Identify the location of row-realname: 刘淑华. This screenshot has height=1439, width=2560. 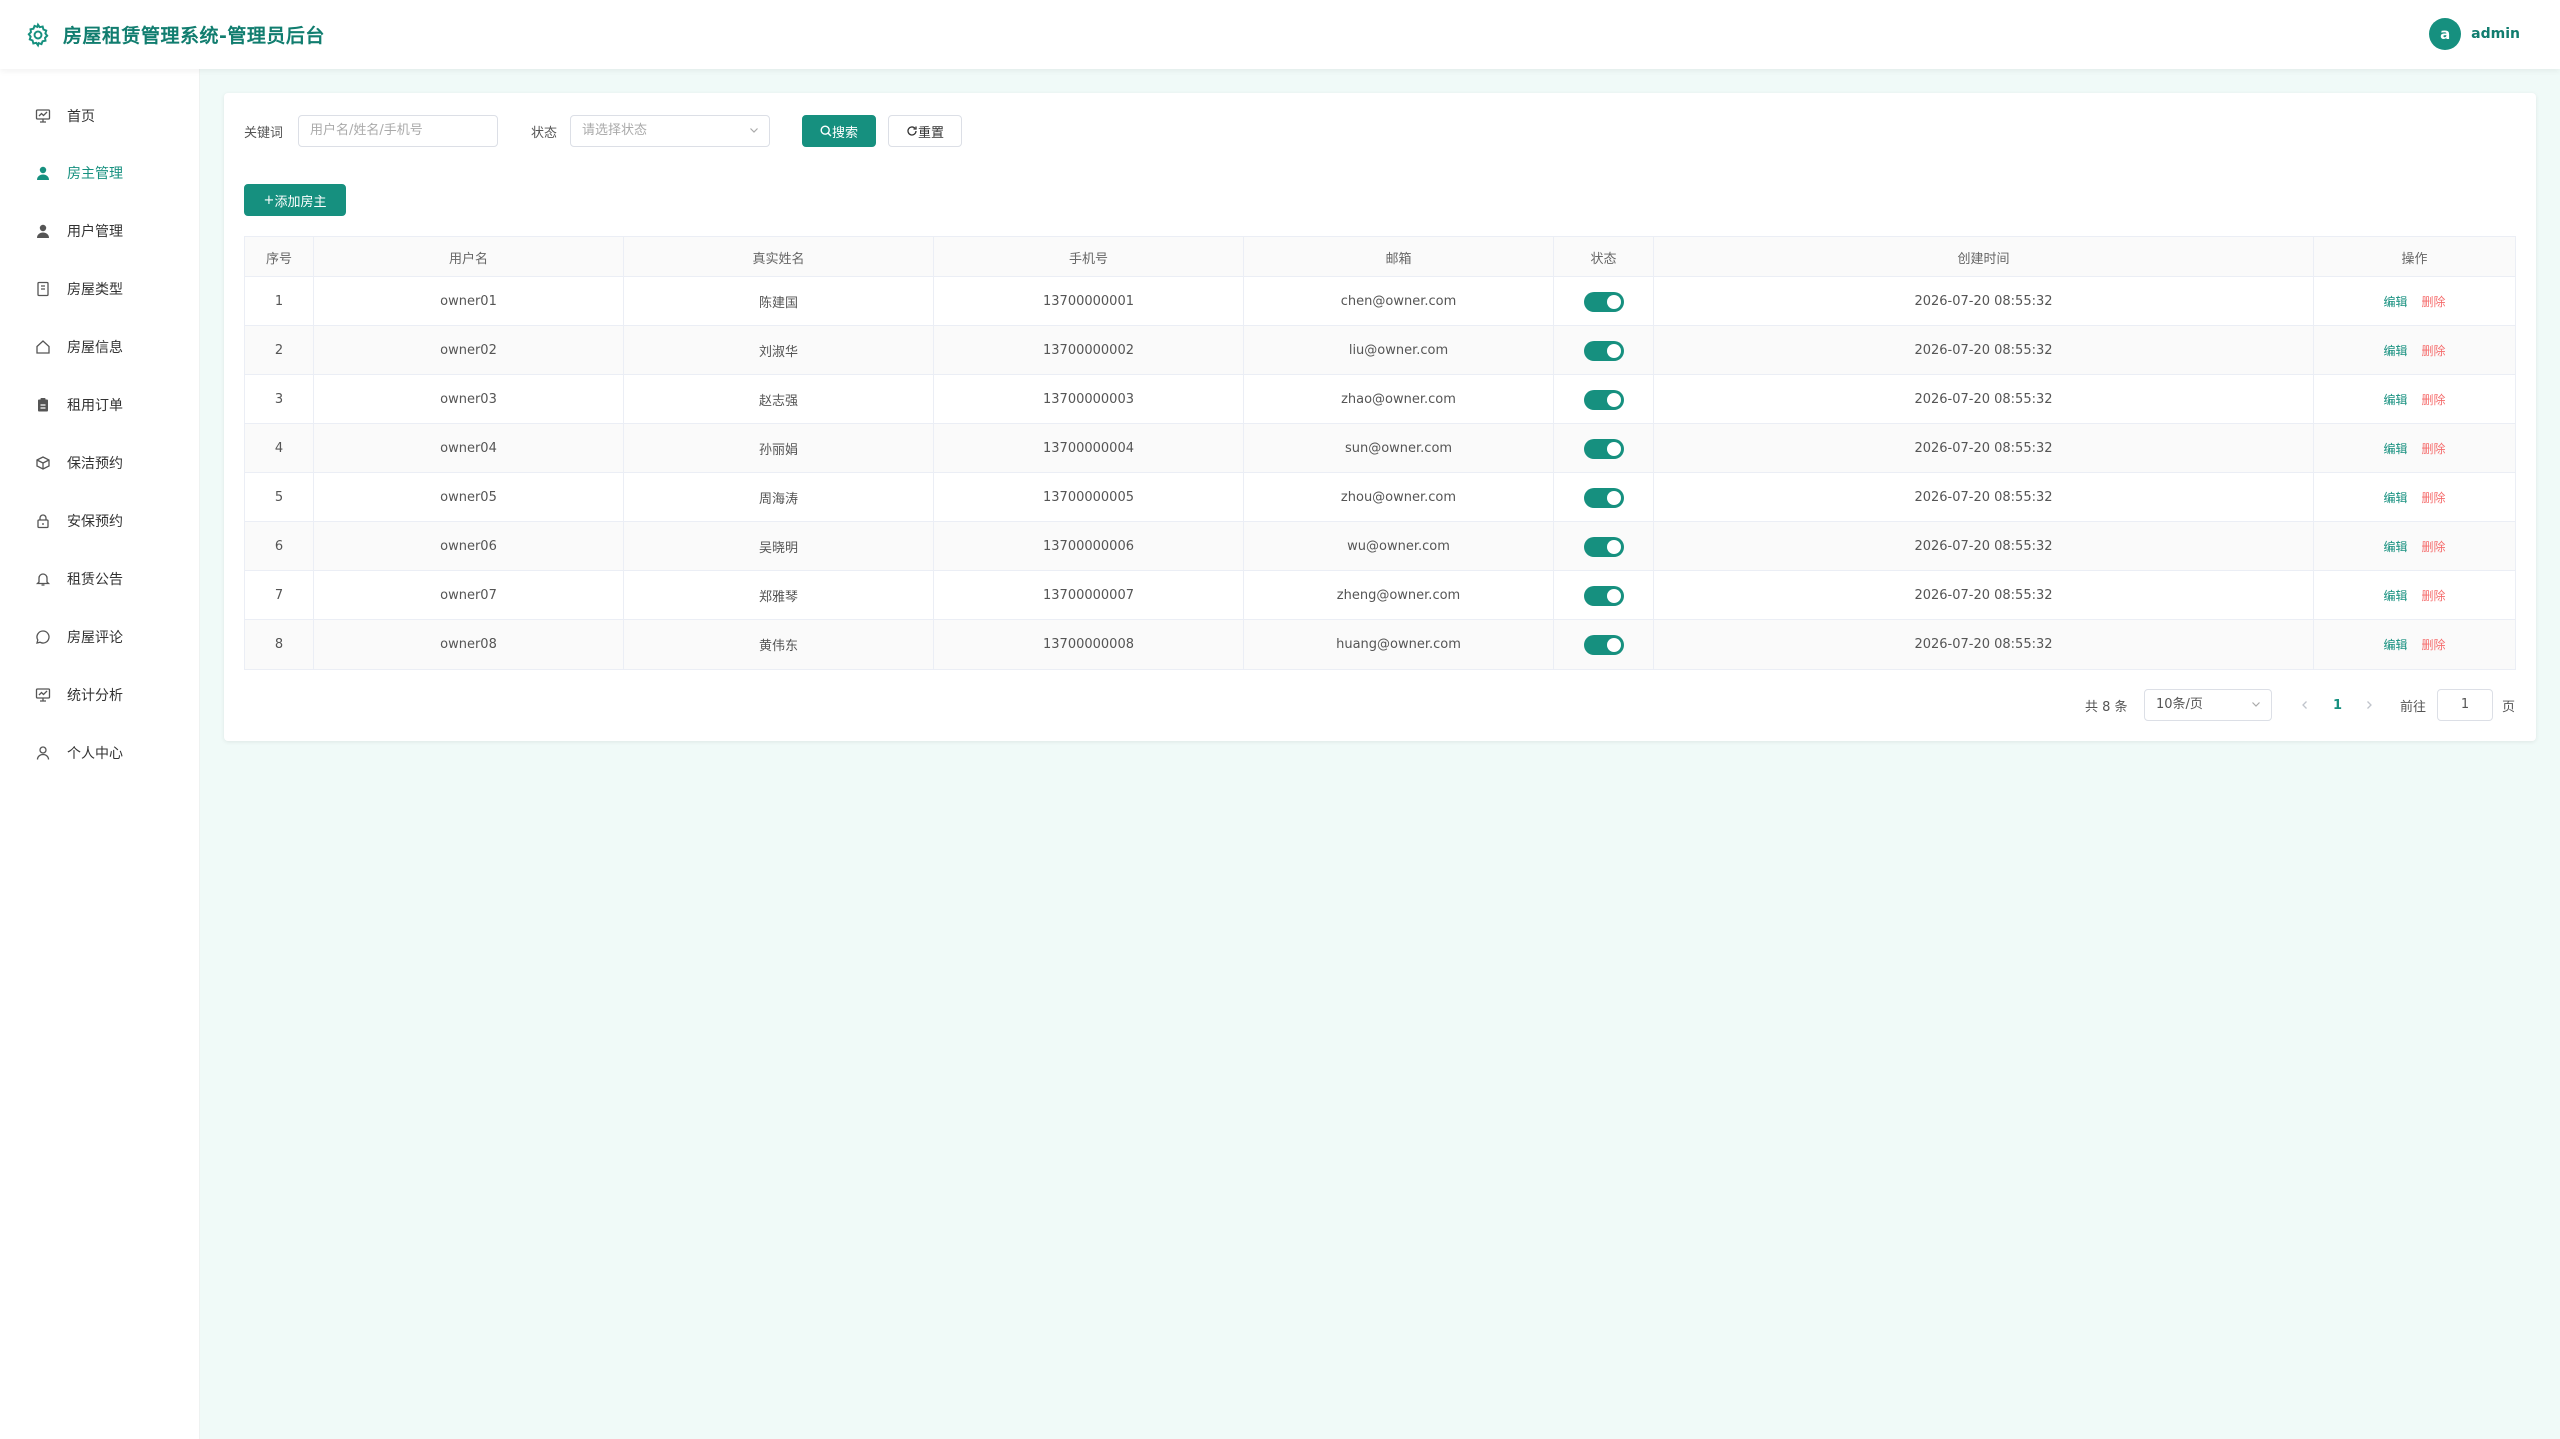
(779, 350).